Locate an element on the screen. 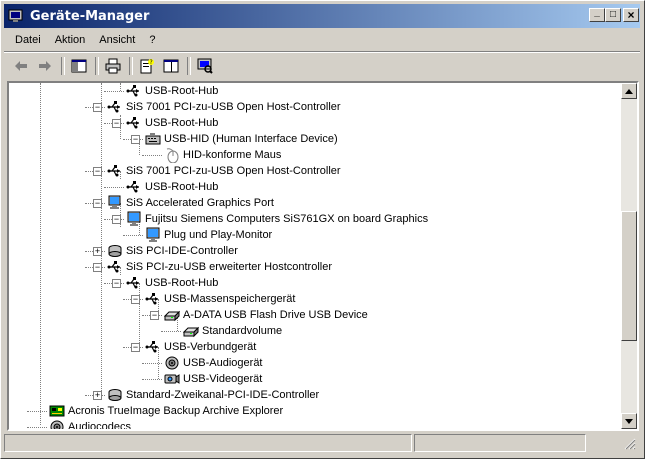 This screenshot has width=645, height=459. vertical-scrollbar is located at coordinates (629, 256).